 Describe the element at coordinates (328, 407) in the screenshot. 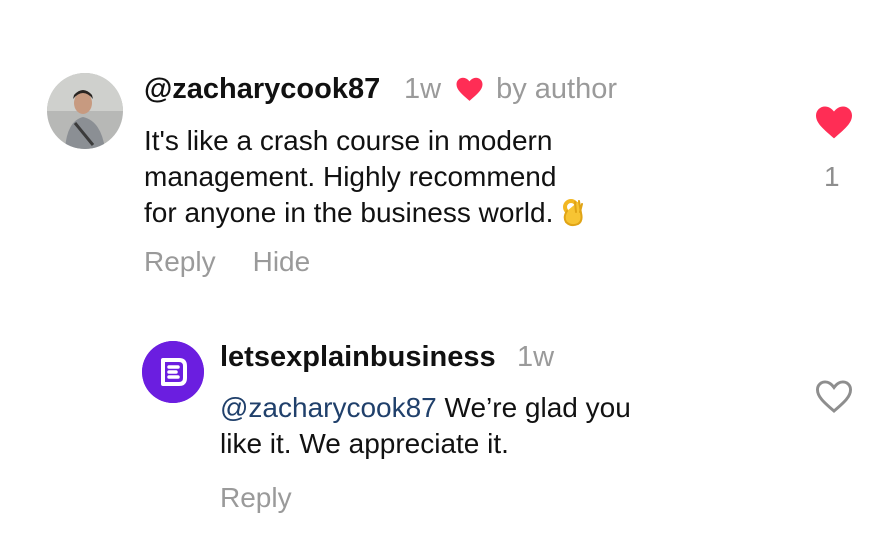

I see `mention-link: @zacharycook87` at that location.